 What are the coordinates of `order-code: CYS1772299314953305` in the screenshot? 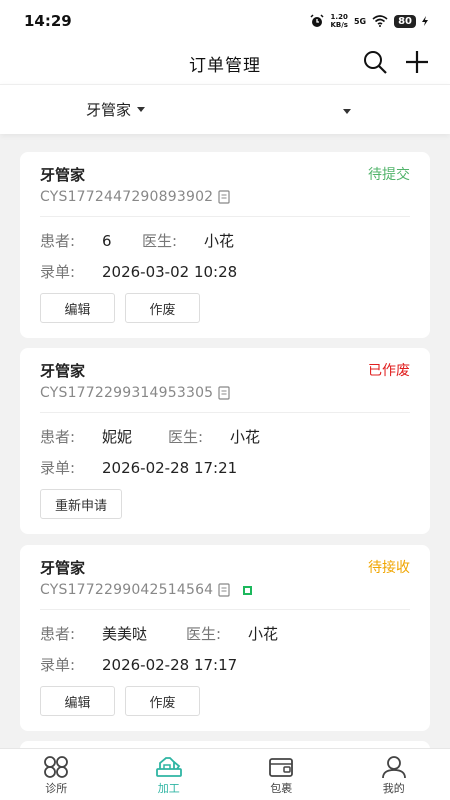 It's located at (135, 393).